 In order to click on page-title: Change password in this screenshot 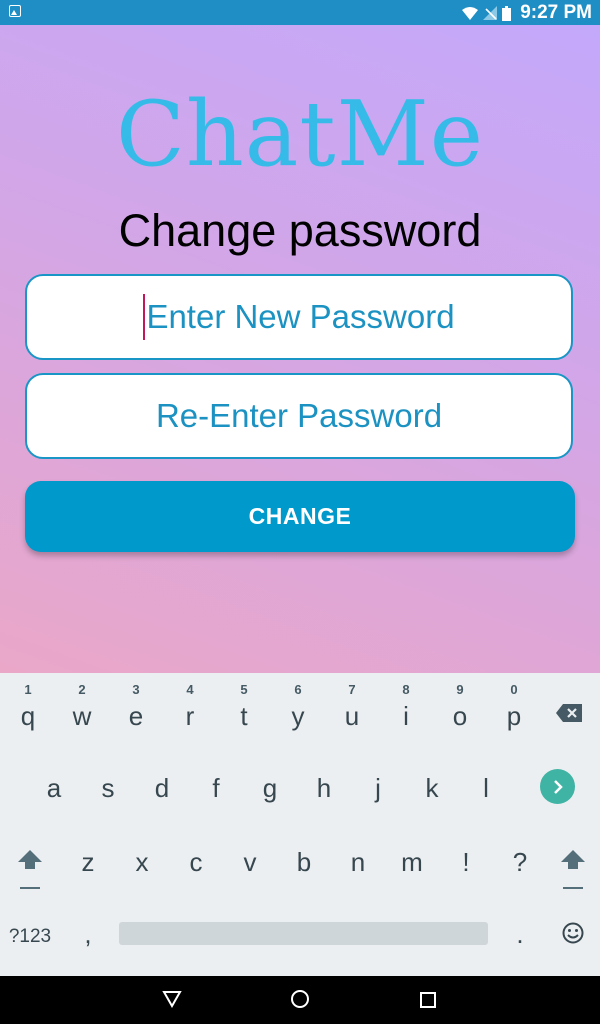, I will do `click(300, 230)`.